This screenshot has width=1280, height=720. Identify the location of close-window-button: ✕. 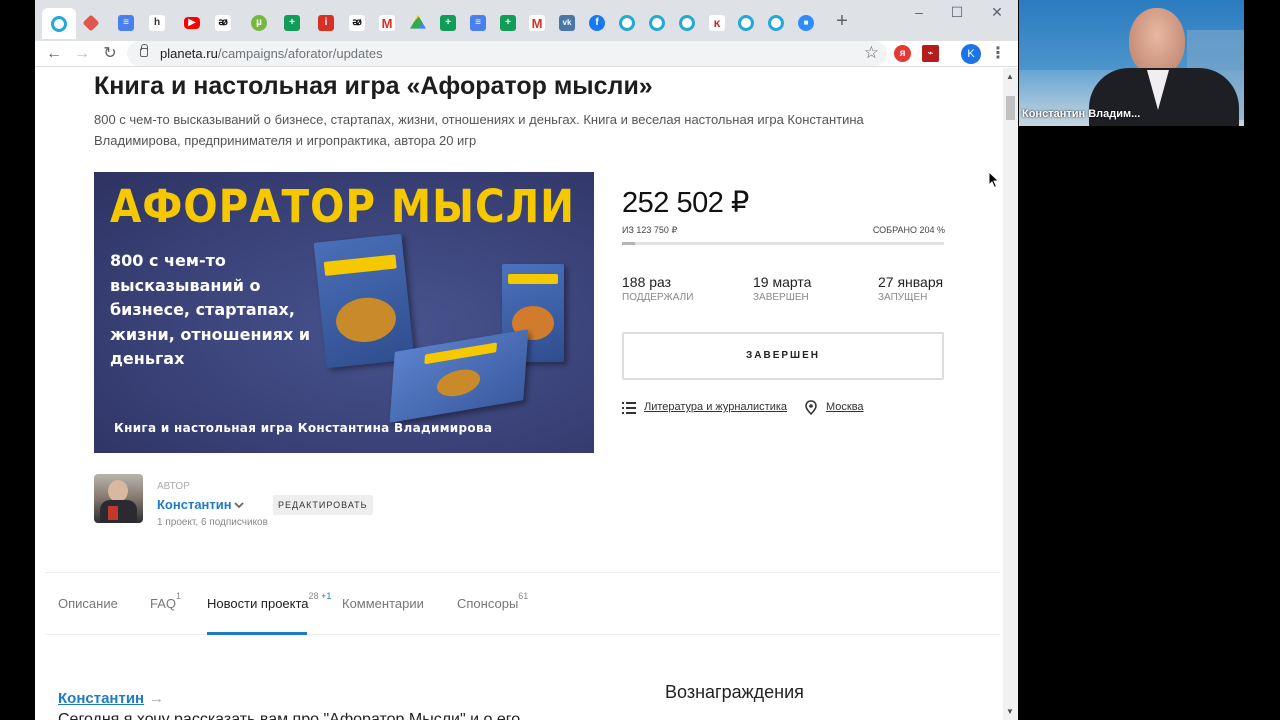
(997, 12).